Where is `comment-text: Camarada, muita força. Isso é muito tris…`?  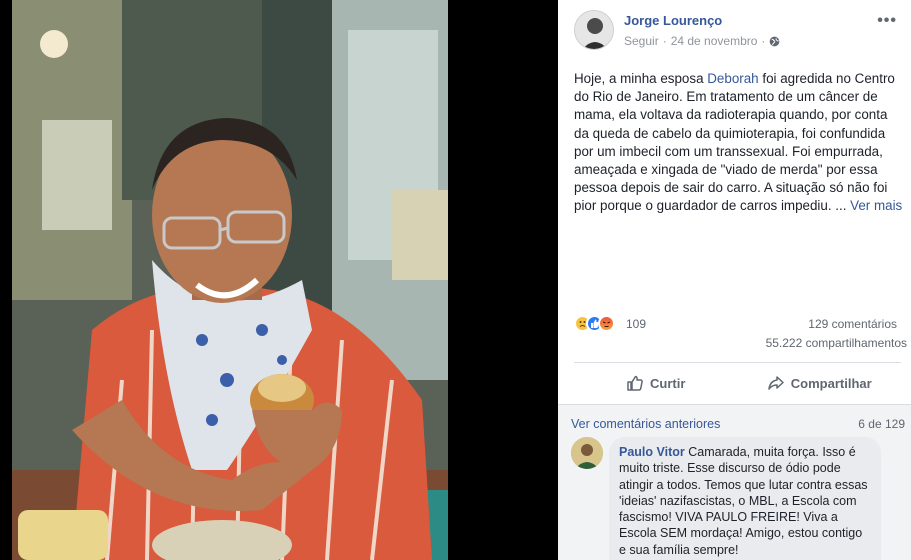
comment-text: Camarada, muita força. Isso é muito tris… is located at coordinates (743, 501).